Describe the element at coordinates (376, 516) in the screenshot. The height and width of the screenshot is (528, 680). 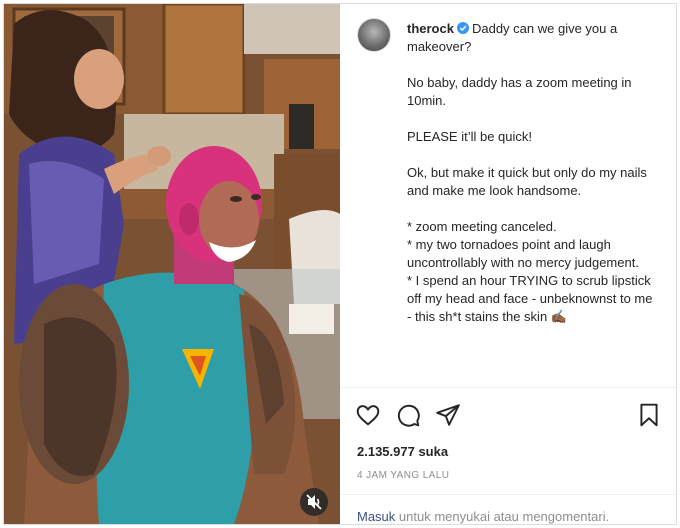
I see `login-link: Masuk` at that location.